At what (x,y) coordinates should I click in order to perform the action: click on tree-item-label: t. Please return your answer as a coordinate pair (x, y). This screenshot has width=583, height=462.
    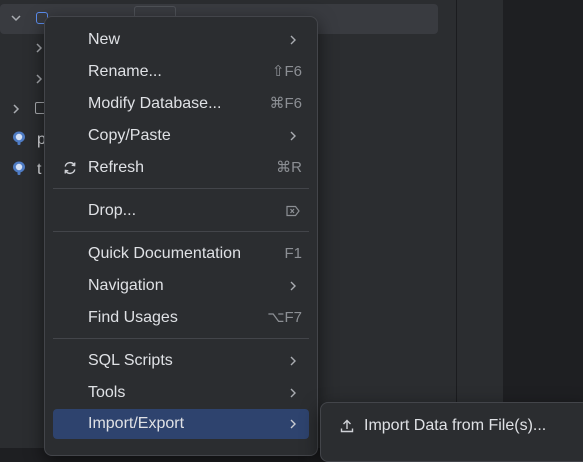
    Looking at the image, I should click on (39, 170).